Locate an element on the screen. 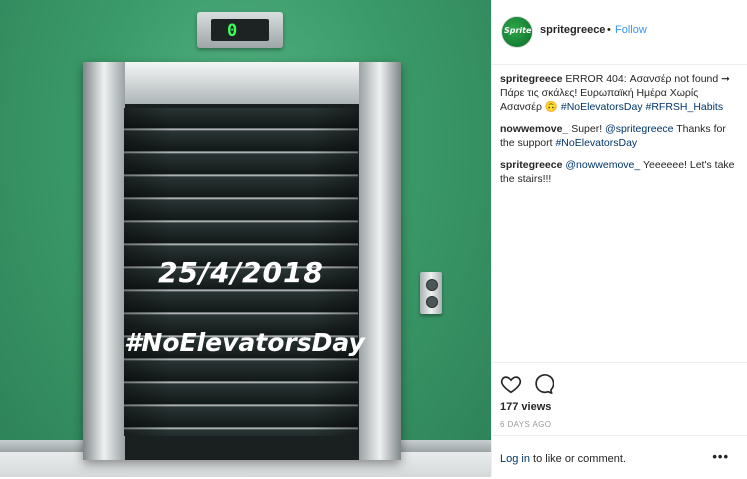 This screenshot has height=479, width=747. date-text: 25/4/2018 is located at coordinates (241, 272).